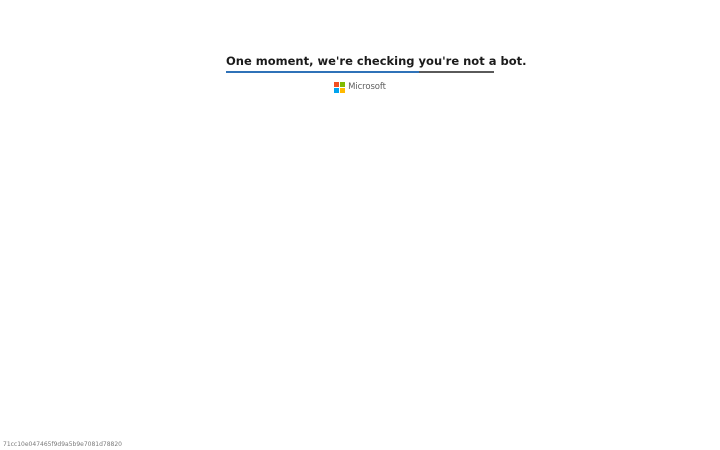 This screenshot has width=720, height=450. I want to click on microsoft-logo: Microsoft, so click(360, 87).